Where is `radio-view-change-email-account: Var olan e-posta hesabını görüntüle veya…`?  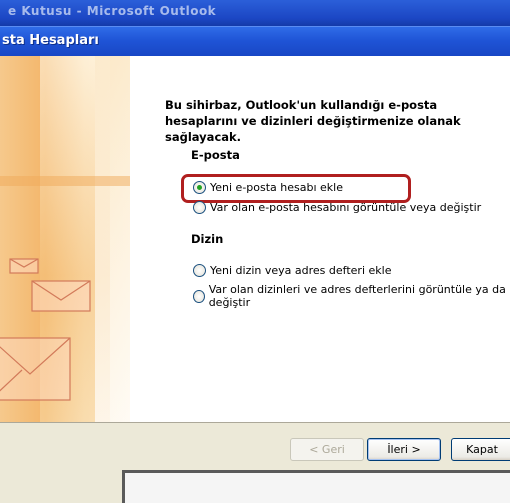
radio-view-change-email-account: Var olan e-posta hesabını görüntüle veya… is located at coordinates (337, 207).